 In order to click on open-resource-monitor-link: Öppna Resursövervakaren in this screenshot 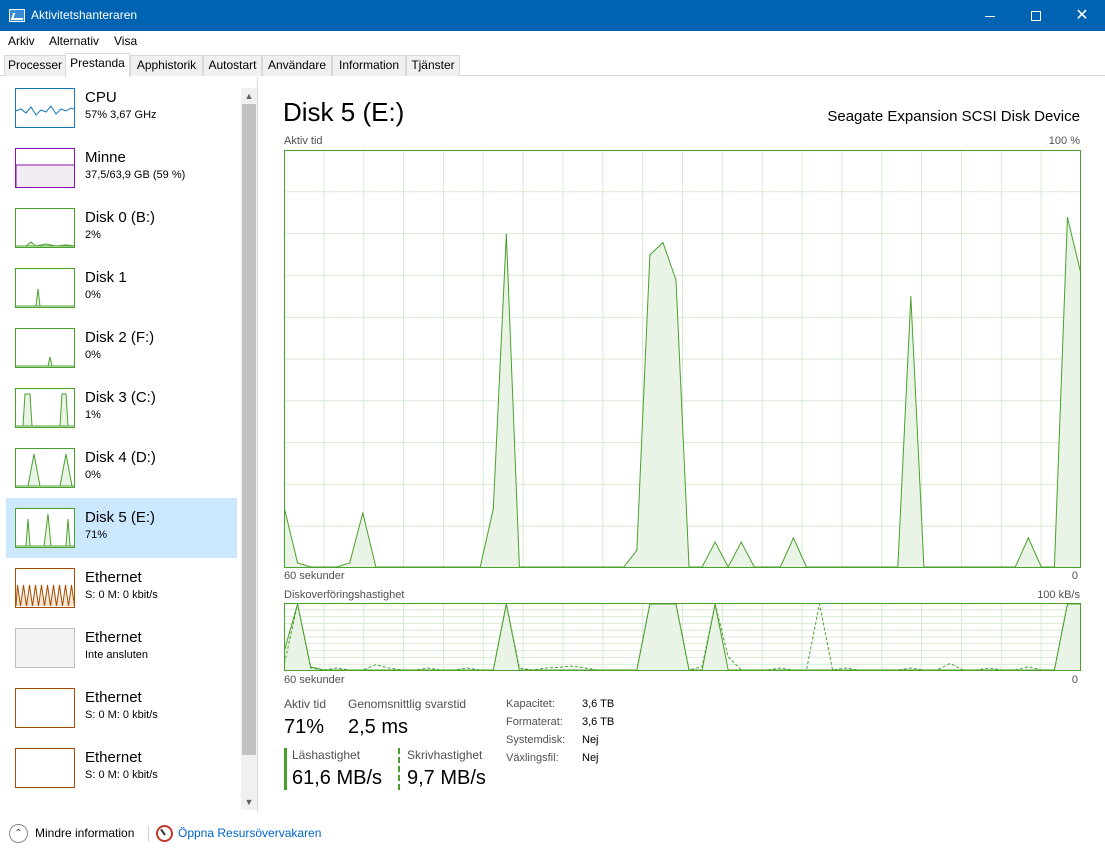, I will do `click(249, 833)`.